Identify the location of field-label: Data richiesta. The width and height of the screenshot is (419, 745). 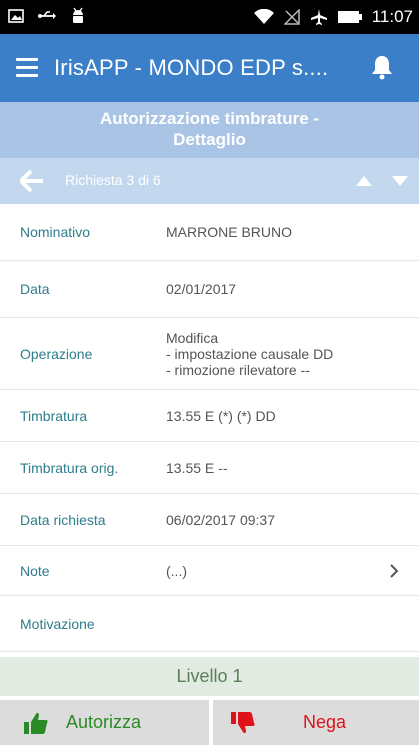
(63, 519).